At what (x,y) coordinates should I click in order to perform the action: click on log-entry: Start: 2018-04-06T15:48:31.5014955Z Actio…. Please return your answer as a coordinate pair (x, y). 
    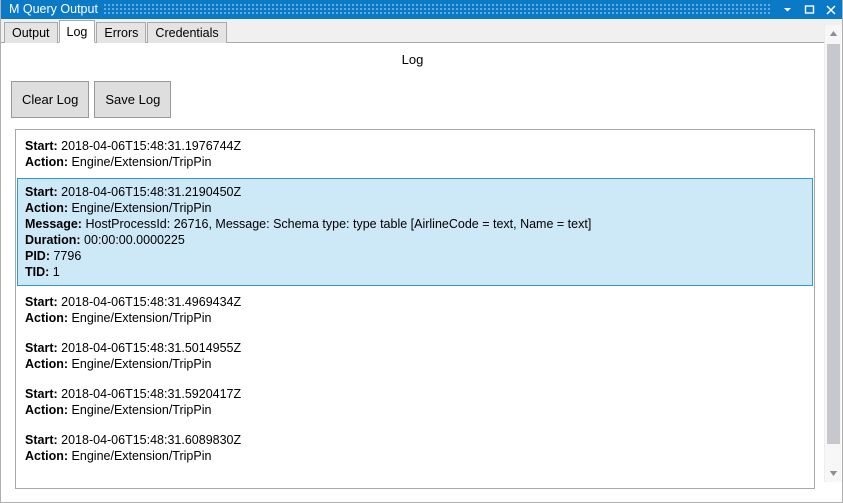
    Looking at the image, I should click on (415, 356).